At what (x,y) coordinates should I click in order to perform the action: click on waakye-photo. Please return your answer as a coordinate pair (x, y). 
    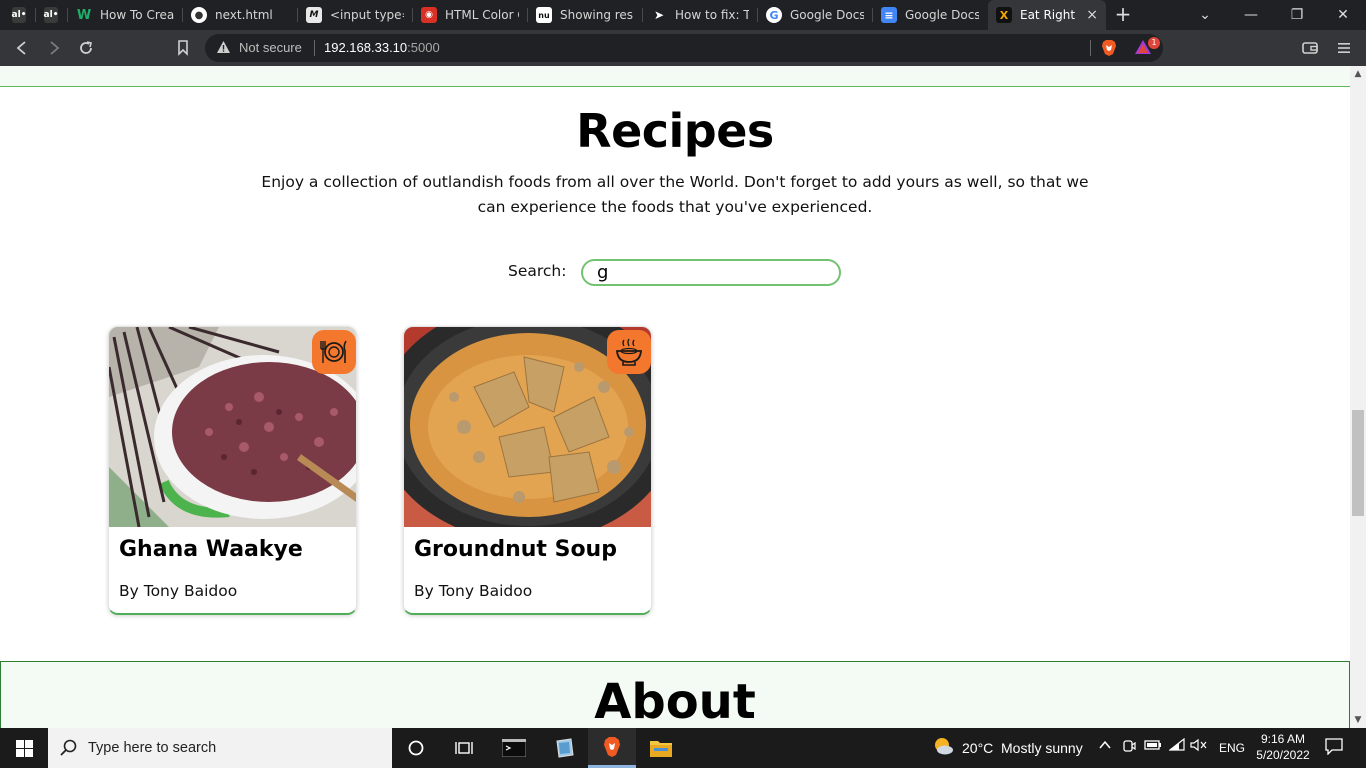
    Looking at the image, I should click on (232, 427).